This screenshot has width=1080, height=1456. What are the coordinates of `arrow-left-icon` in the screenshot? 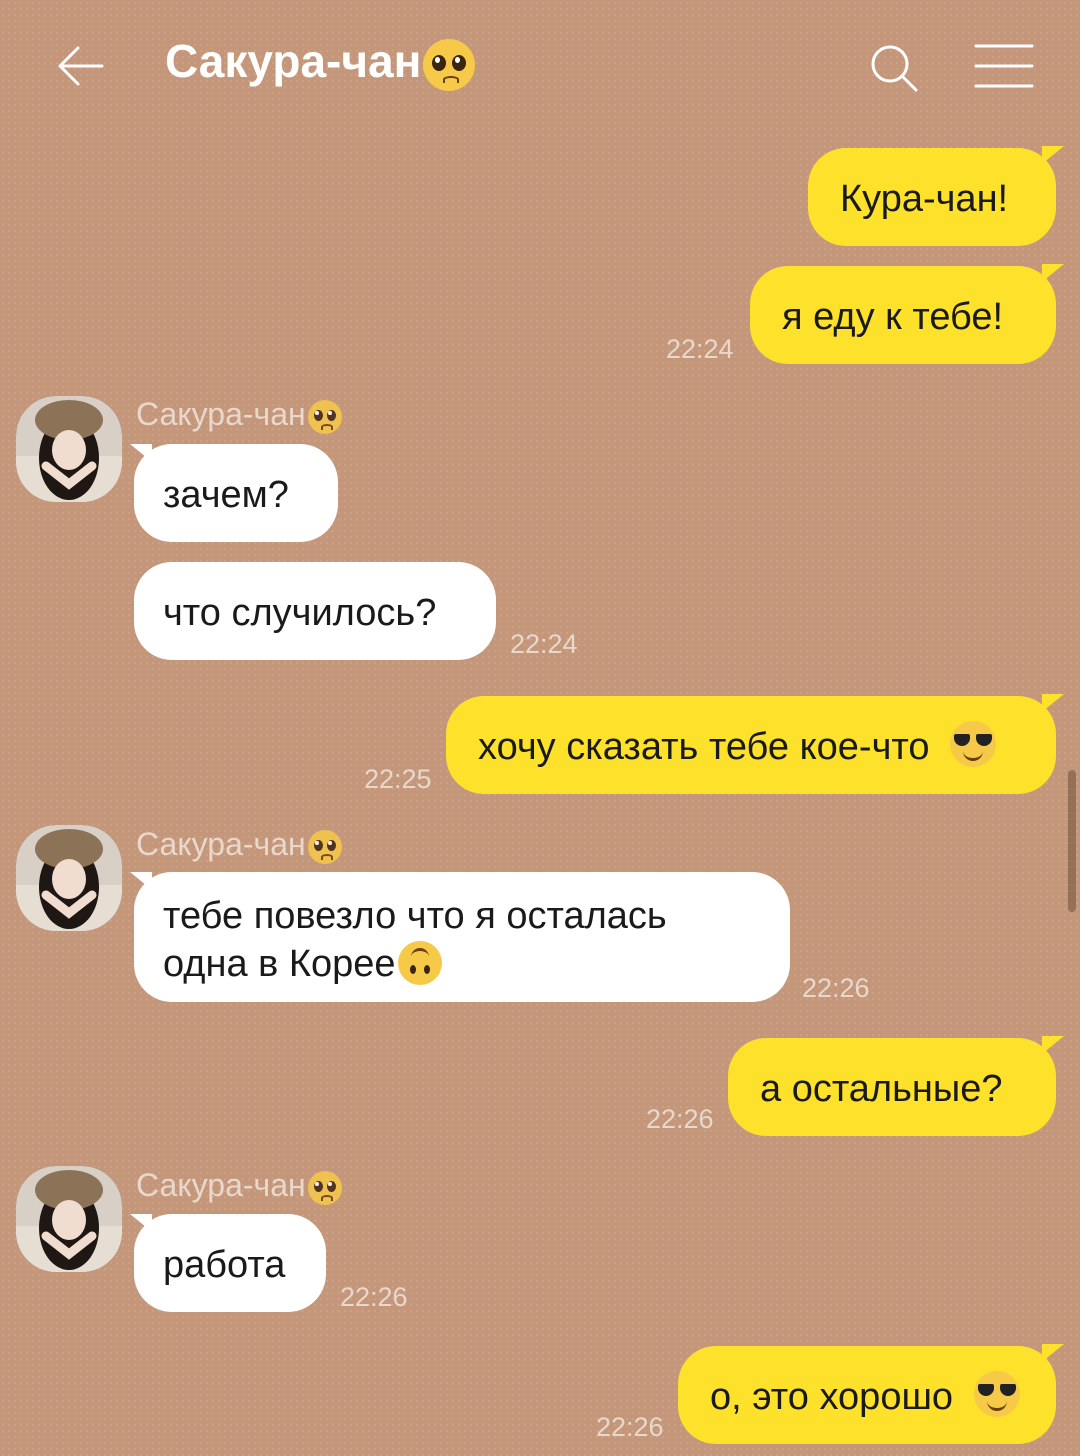 It's located at (80, 66).